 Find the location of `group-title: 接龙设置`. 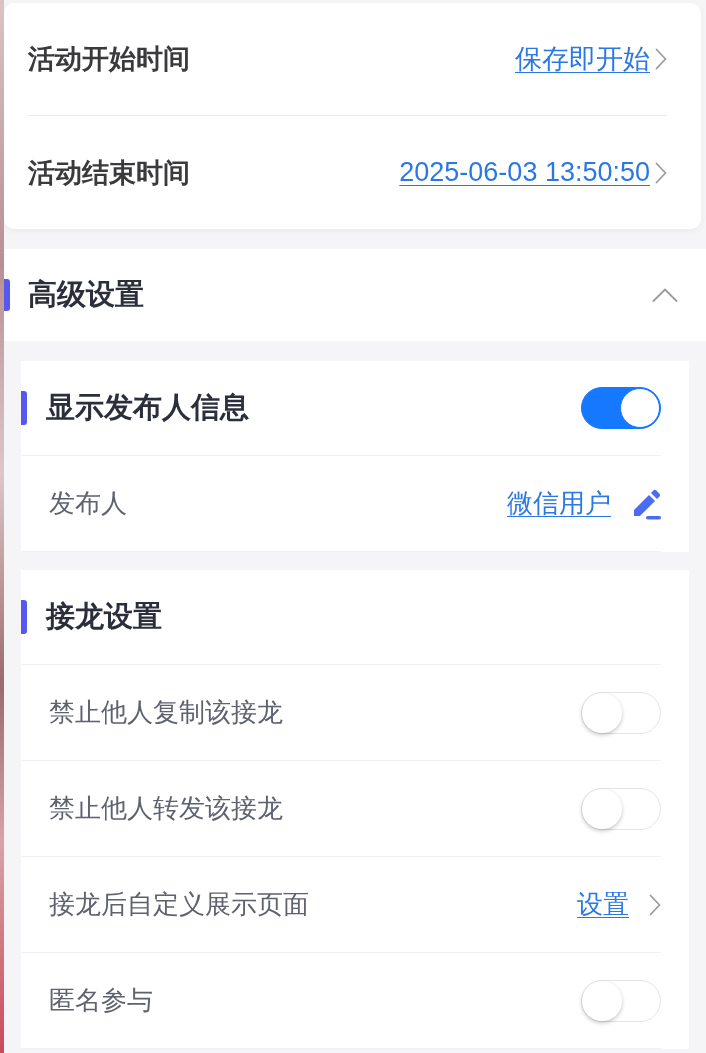

group-title: 接龙设置 is located at coordinates (104, 616).